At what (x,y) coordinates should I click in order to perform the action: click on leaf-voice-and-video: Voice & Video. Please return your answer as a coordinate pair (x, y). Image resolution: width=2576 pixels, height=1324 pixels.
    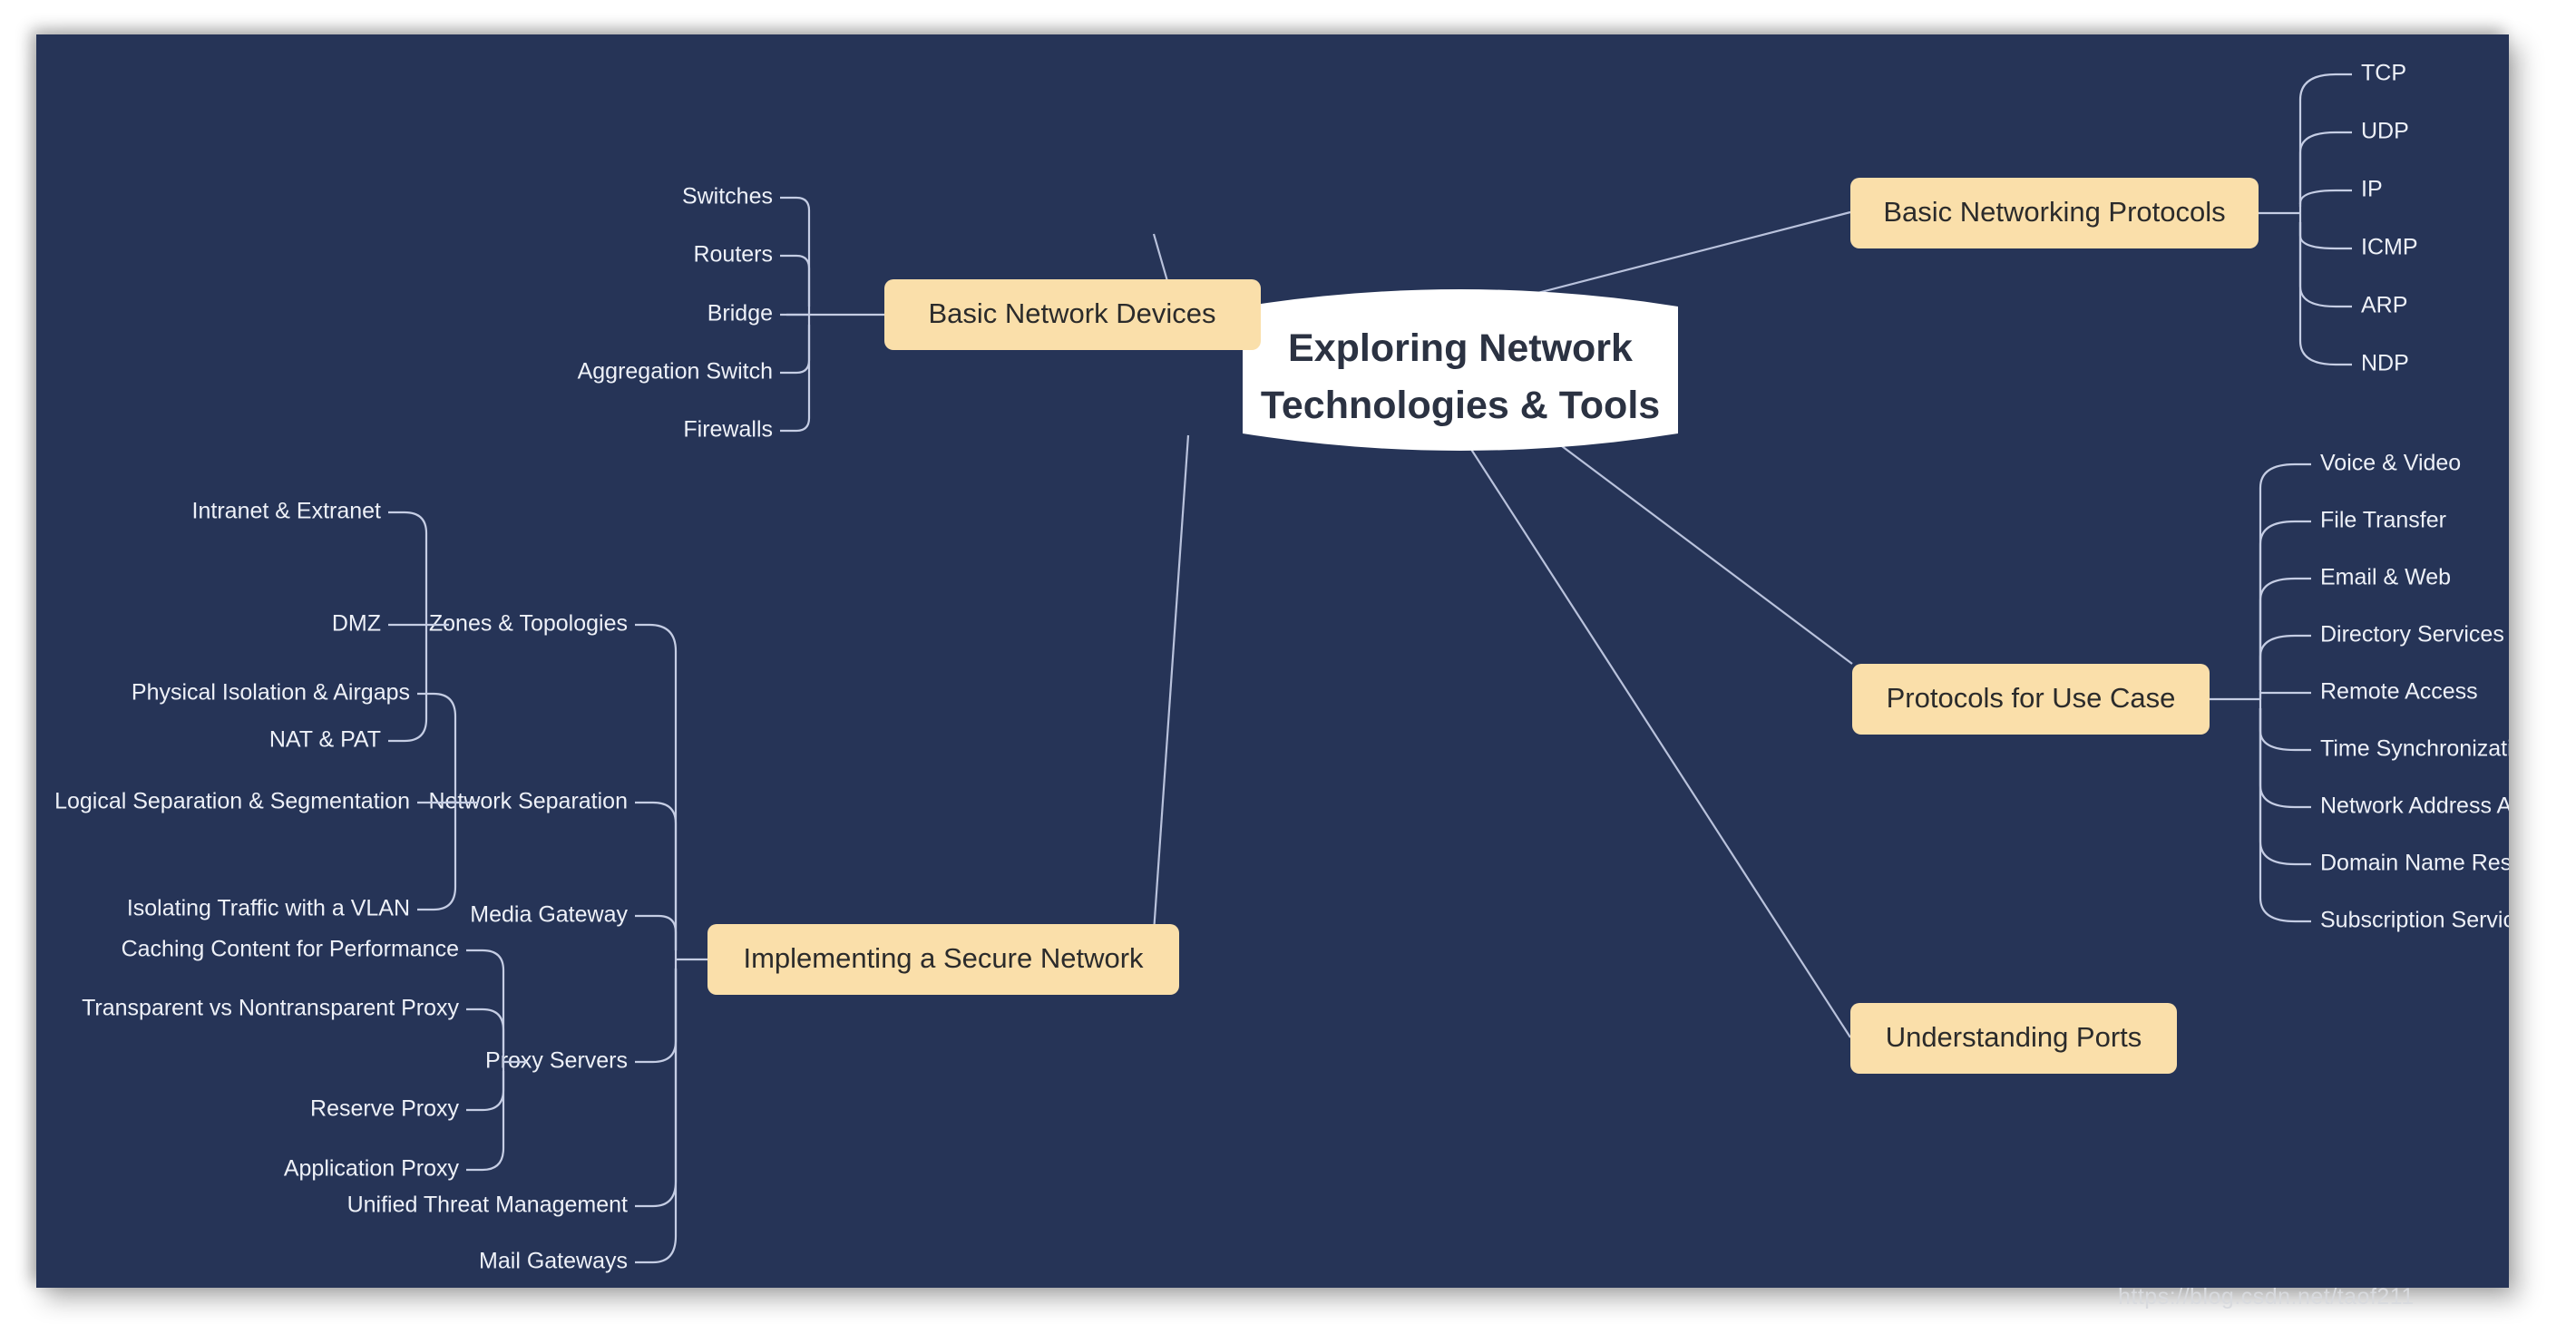
    Looking at the image, I should click on (2390, 464).